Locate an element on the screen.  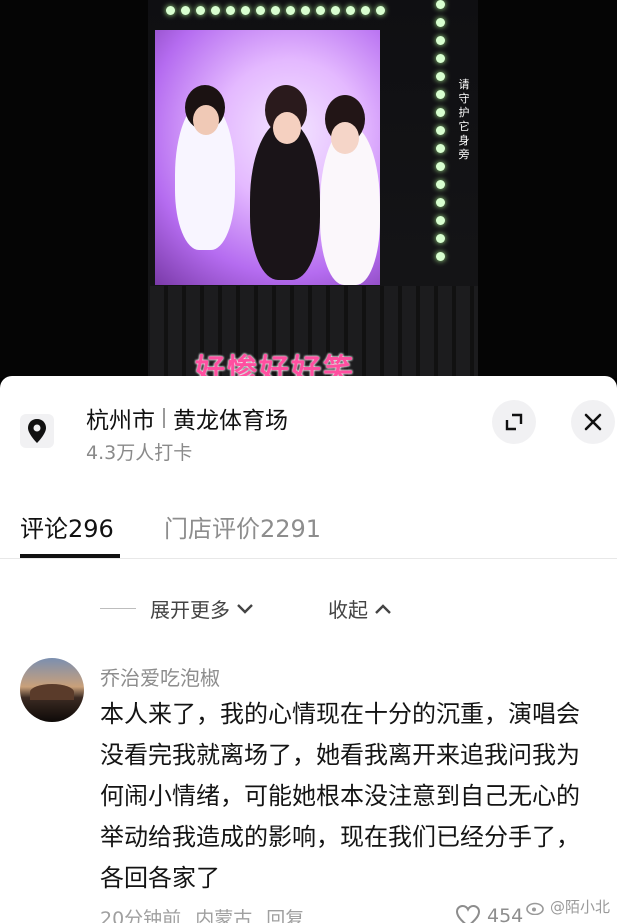
weibo-logo-icon is located at coordinates (535, 908).